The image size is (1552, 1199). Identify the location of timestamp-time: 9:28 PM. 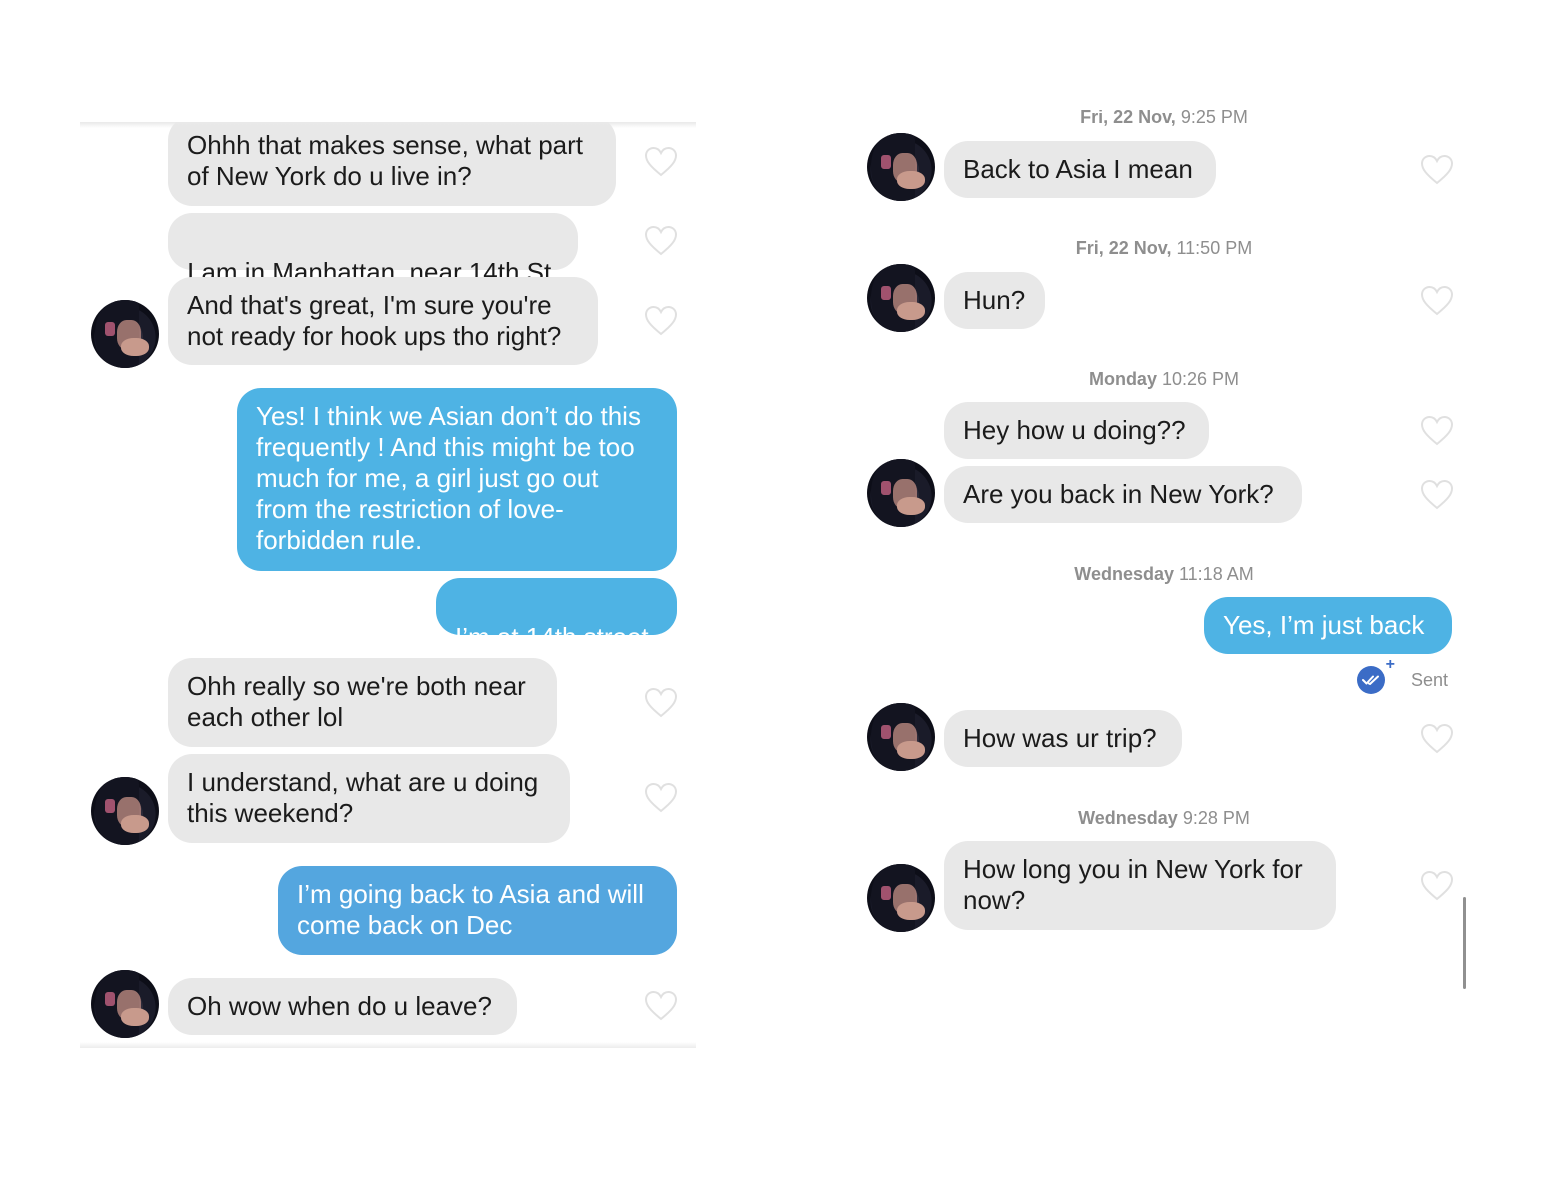
(1216, 818).